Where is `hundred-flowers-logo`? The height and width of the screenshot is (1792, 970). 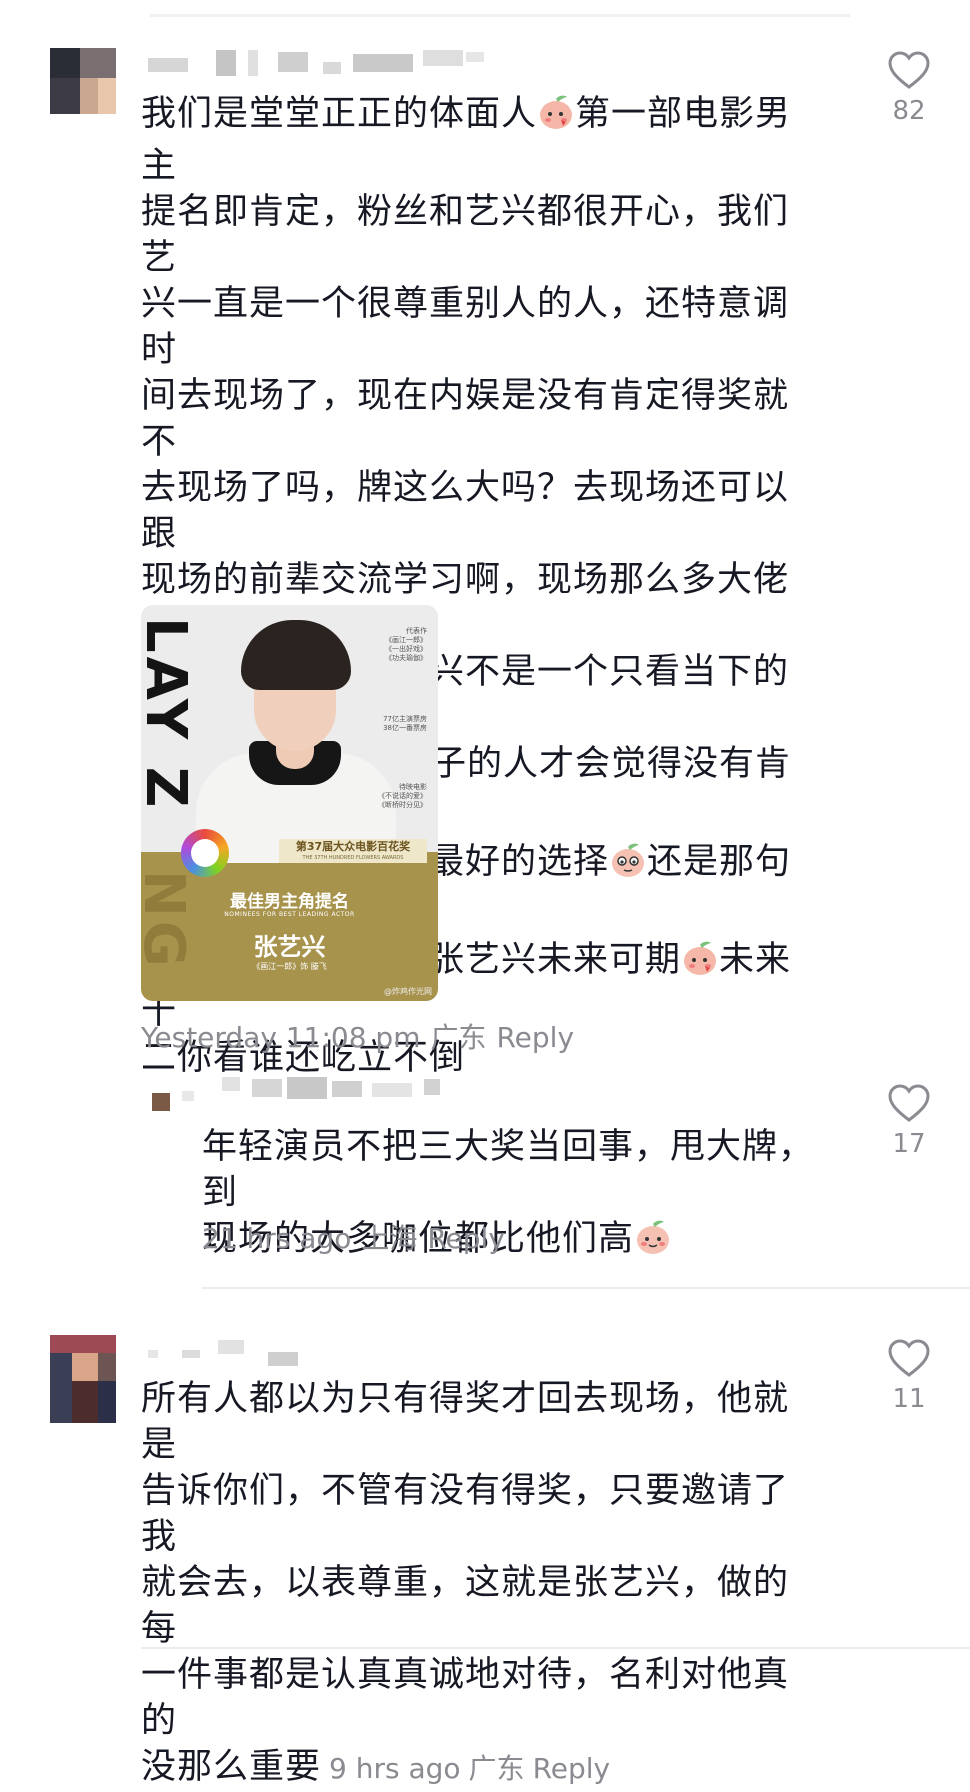 hundred-flowers-logo is located at coordinates (205, 853).